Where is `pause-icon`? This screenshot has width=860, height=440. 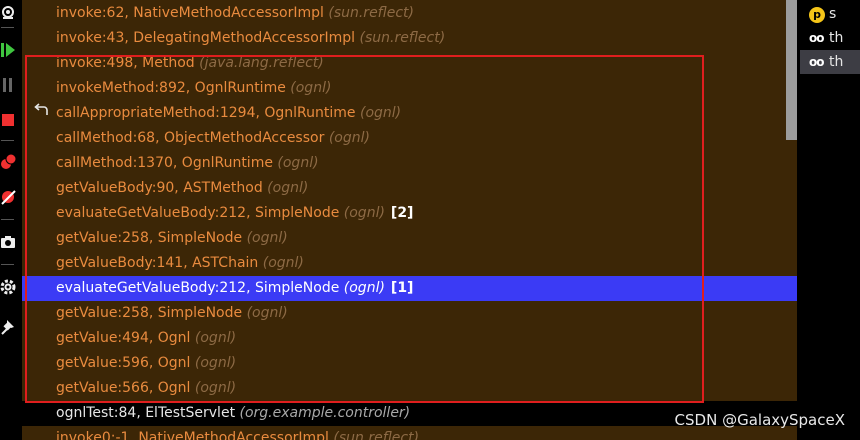
pause-icon is located at coordinates (8, 85).